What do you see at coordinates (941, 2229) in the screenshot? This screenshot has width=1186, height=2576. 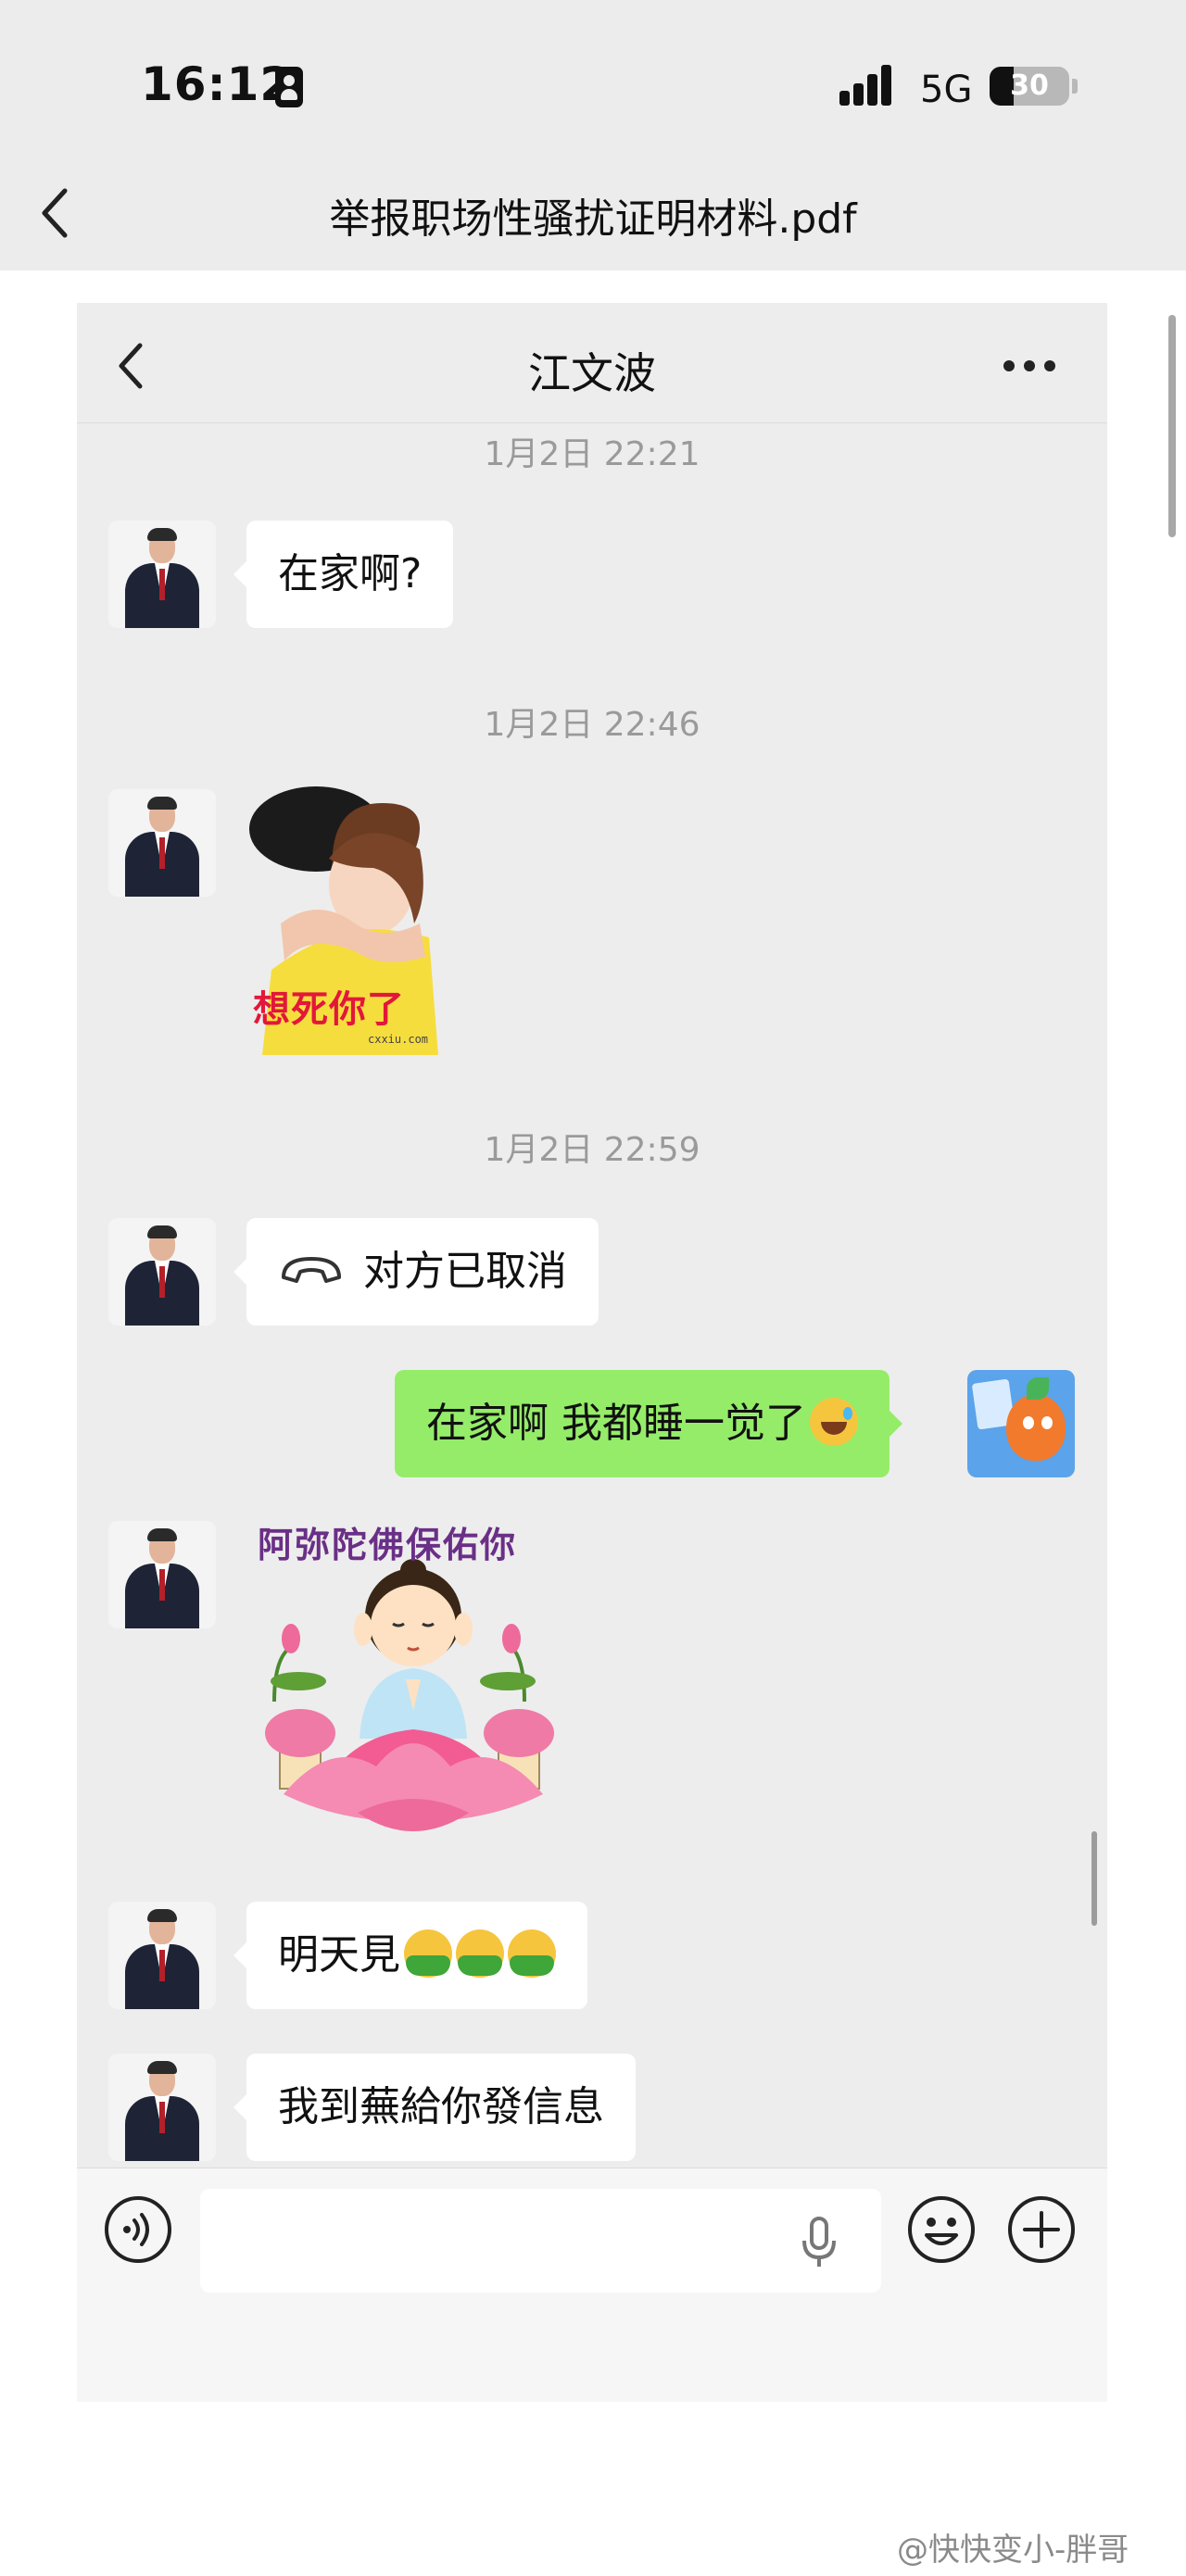 I see `smile-icon` at bounding box center [941, 2229].